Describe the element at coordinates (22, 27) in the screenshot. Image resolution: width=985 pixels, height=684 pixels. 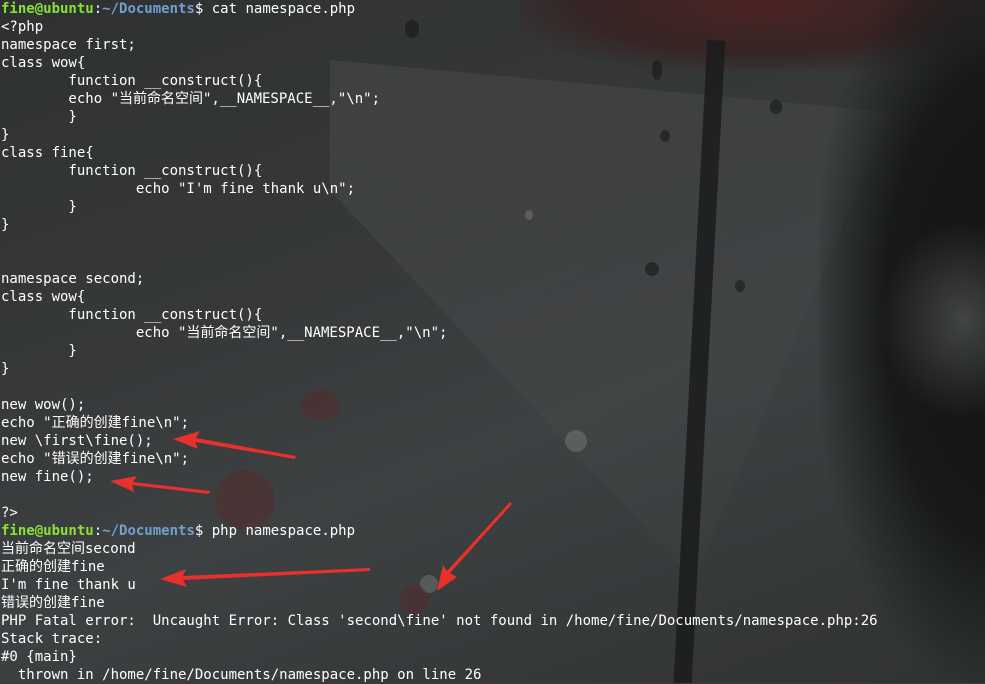
I see `code-line: <?php` at that location.